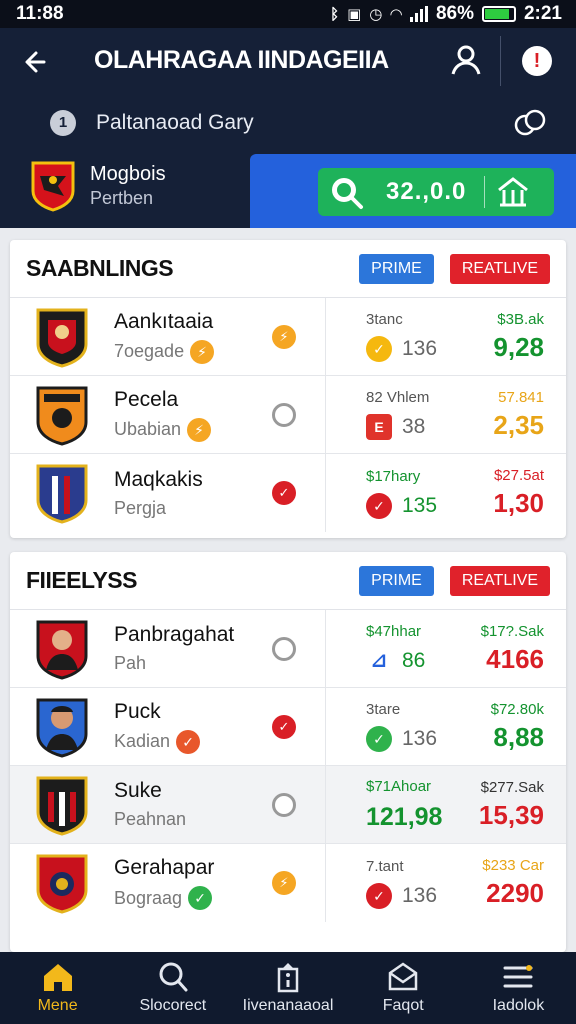 This screenshot has height=1024, width=576. Describe the element at coordinates (382, 726) in the screenshot. I see `row-stats: 3tare ✓ 136` at that location.